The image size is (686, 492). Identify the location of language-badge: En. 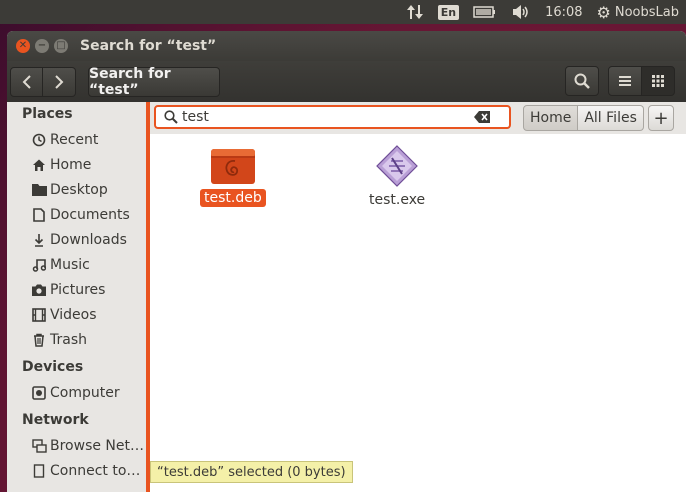
(448, 12).